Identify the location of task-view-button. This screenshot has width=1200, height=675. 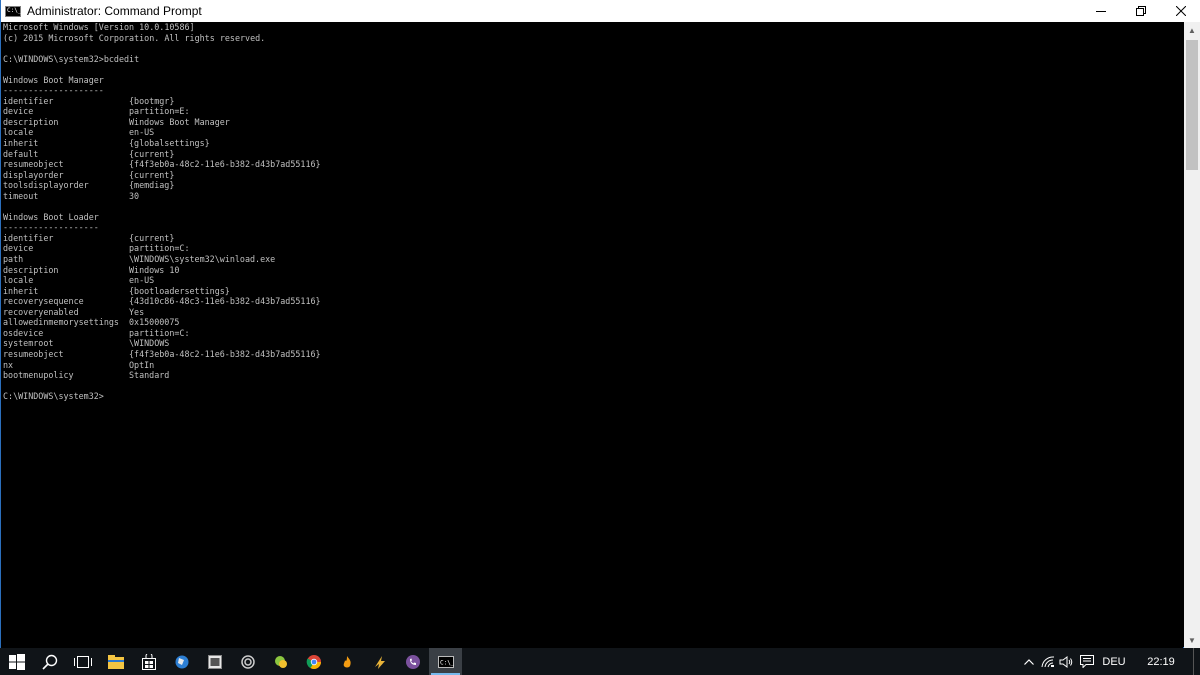
(82, 661).